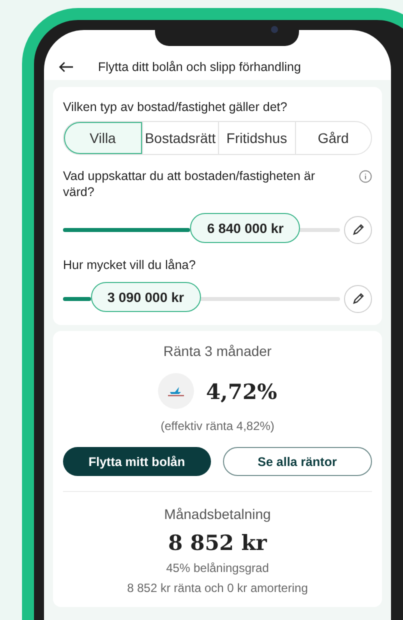 The height and width of the screenshot is (620, 403). Describe the element at coordinates (66, 67) in the screenshot. I see `back-arrow-icon` at that location.